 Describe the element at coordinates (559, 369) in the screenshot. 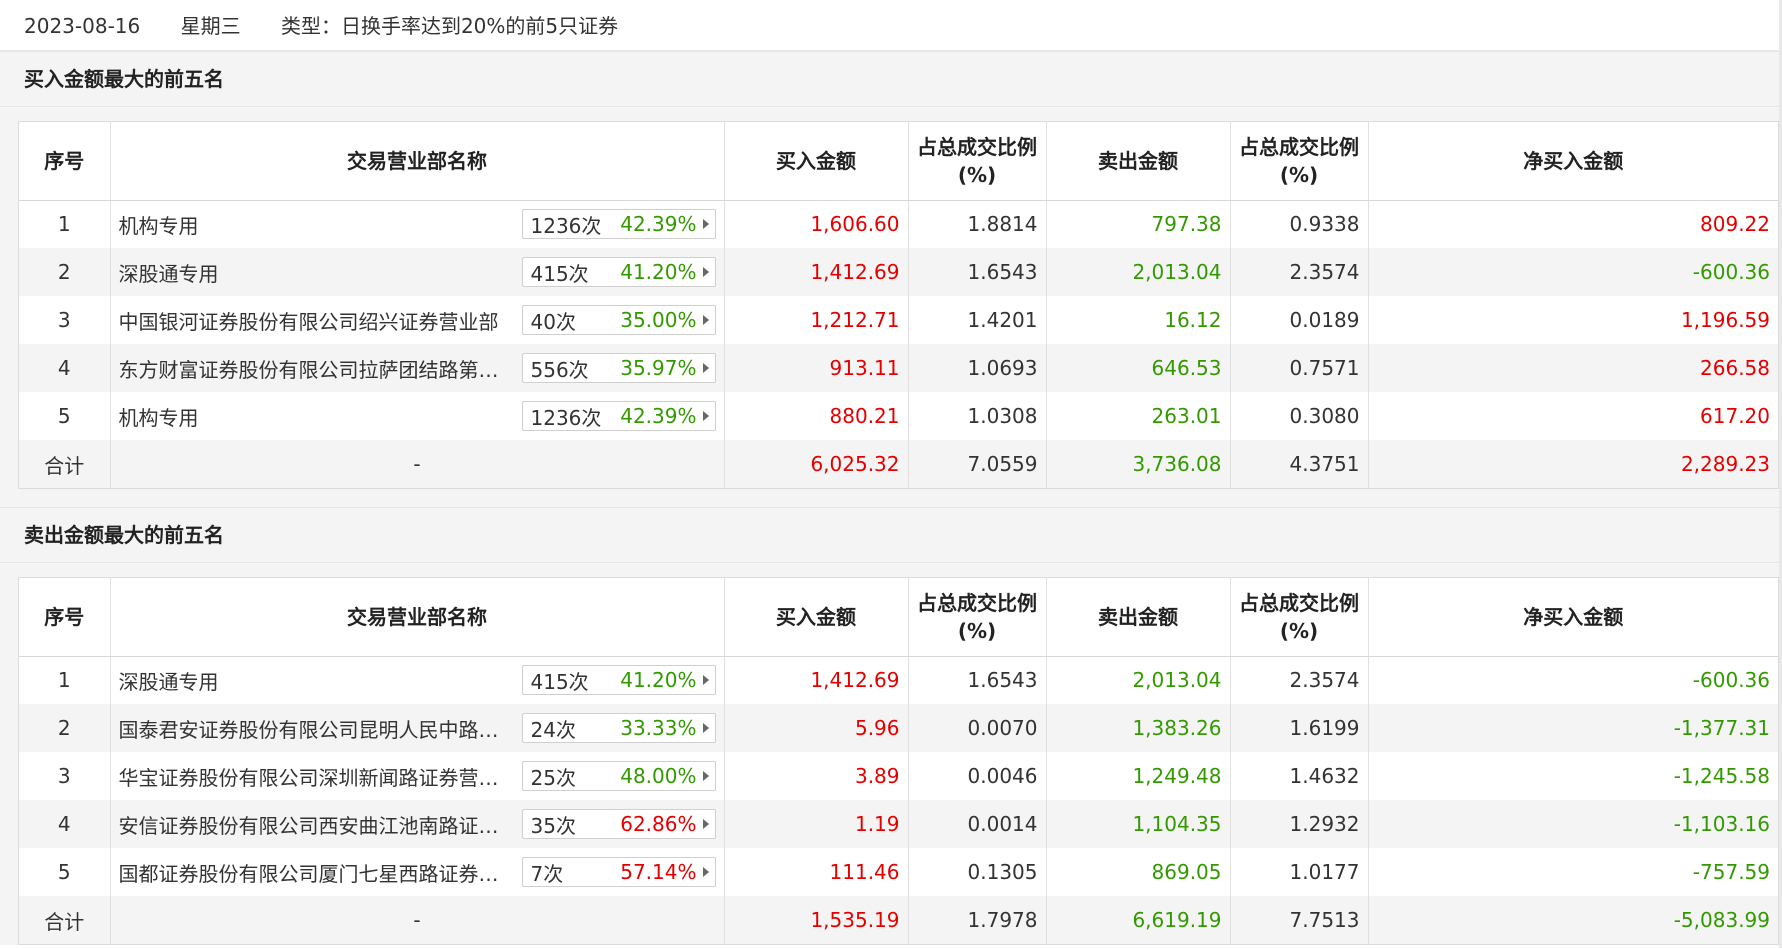

I see `appearance-count: 556次` at that location.